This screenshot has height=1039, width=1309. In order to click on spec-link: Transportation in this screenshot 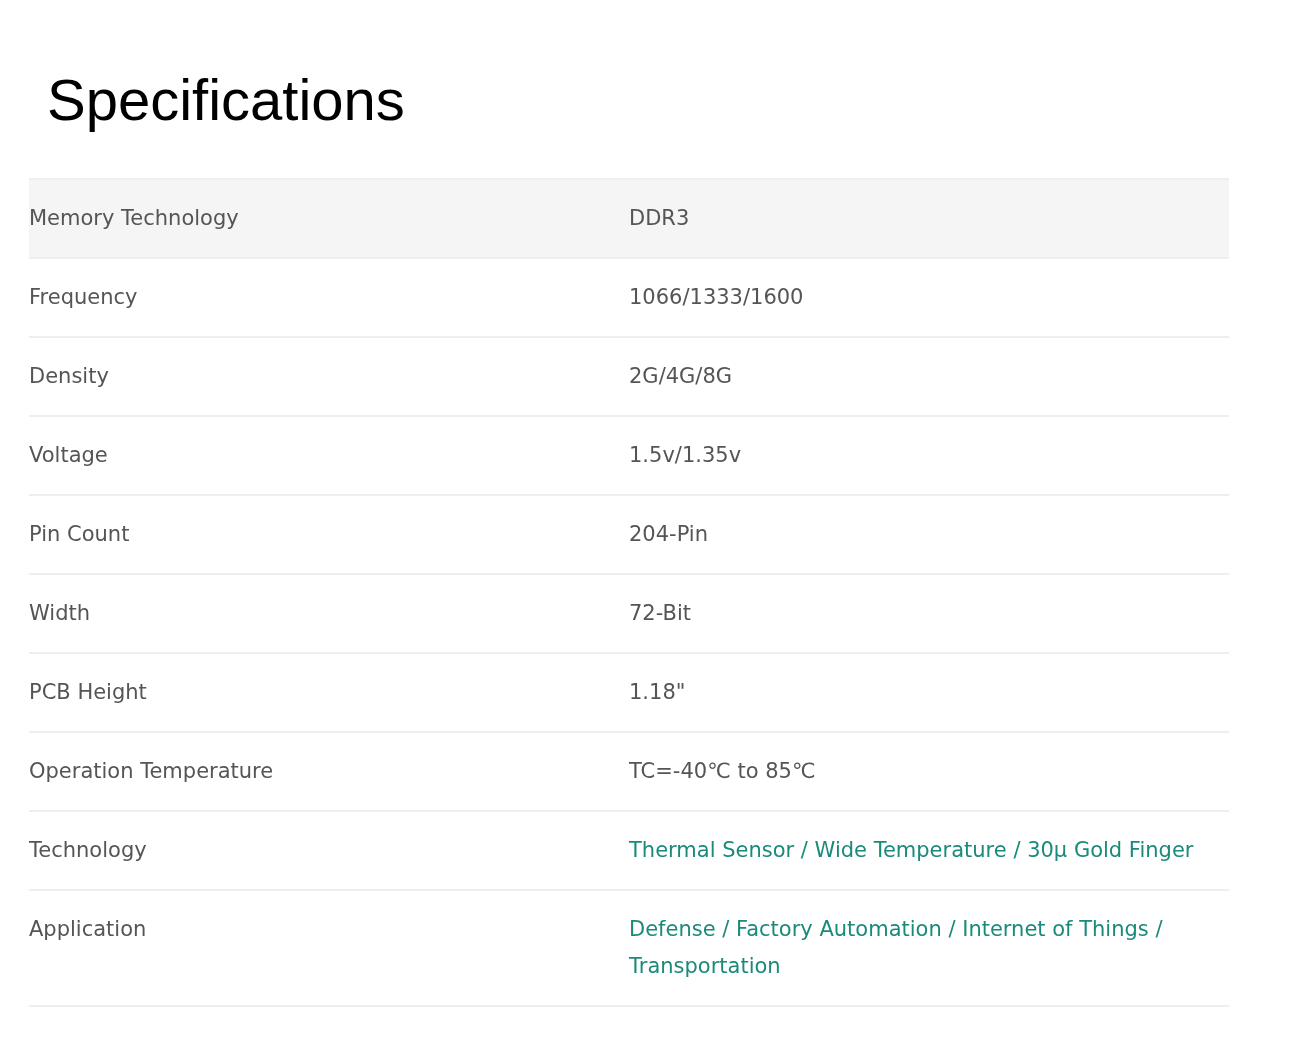, I will do `click(705, 966)`.